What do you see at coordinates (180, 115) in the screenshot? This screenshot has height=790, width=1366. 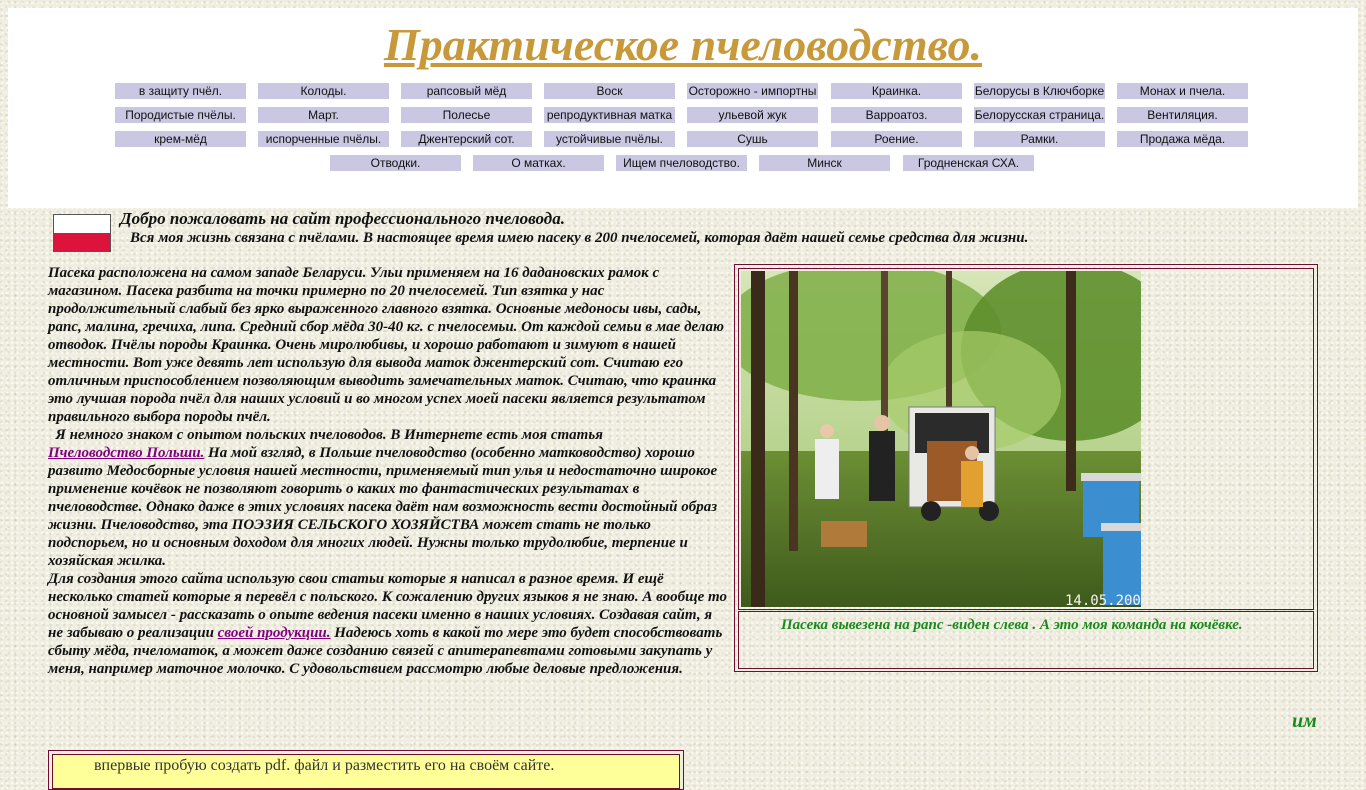 I see `nav-porodistye-pchely: Породистые пчёлы.` at bounding box center [180, 115].